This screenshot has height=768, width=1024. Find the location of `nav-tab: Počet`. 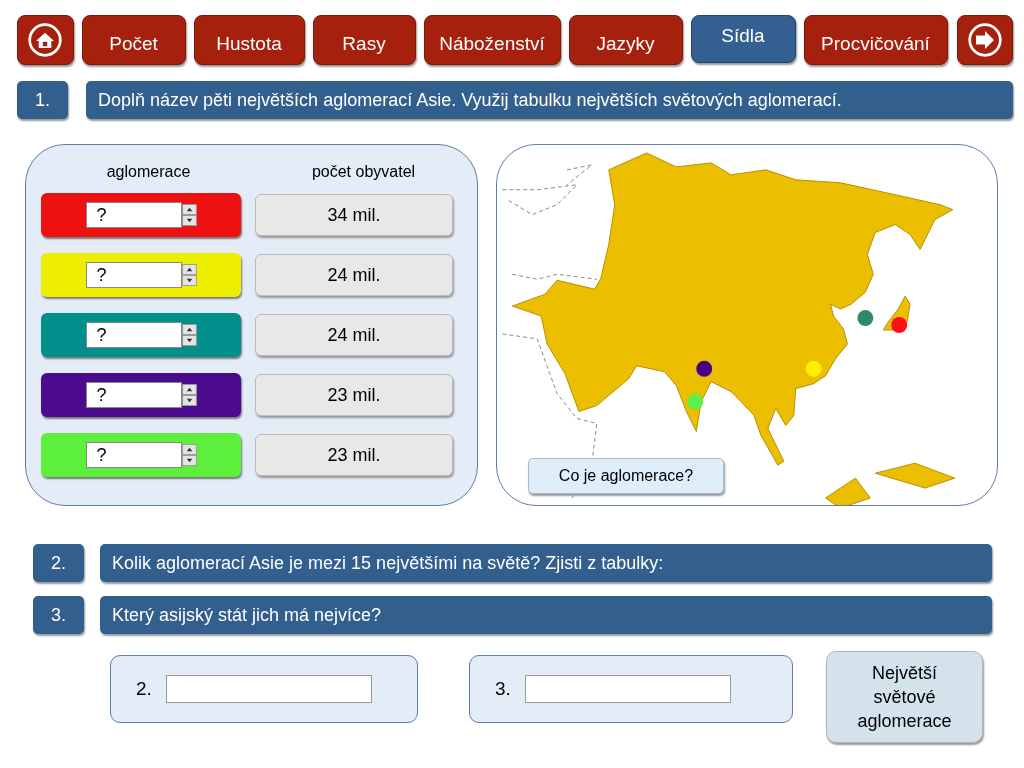

nav-tab: Počet is located at coordinates (133, 40).